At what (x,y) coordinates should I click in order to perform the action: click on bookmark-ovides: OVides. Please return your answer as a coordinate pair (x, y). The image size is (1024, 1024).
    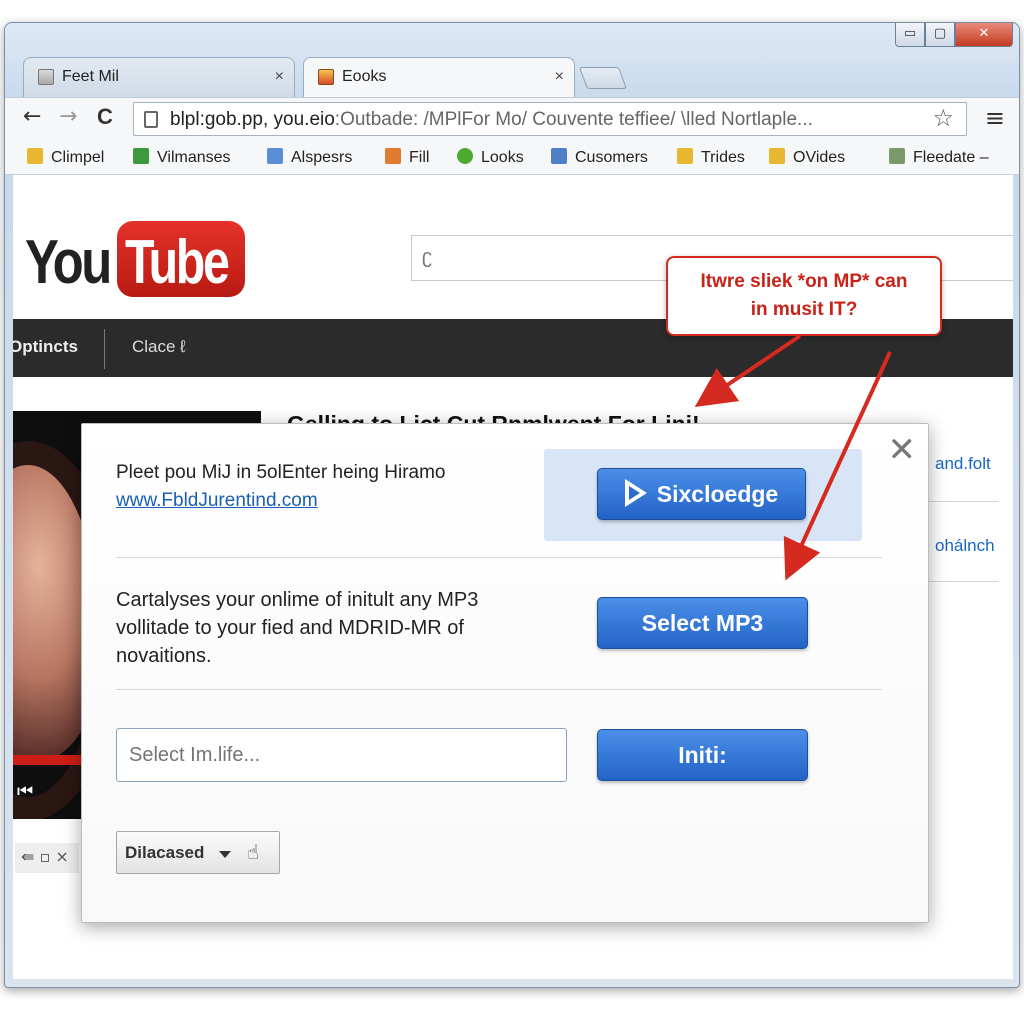
    Looking at the image, I should click on (807, 157).